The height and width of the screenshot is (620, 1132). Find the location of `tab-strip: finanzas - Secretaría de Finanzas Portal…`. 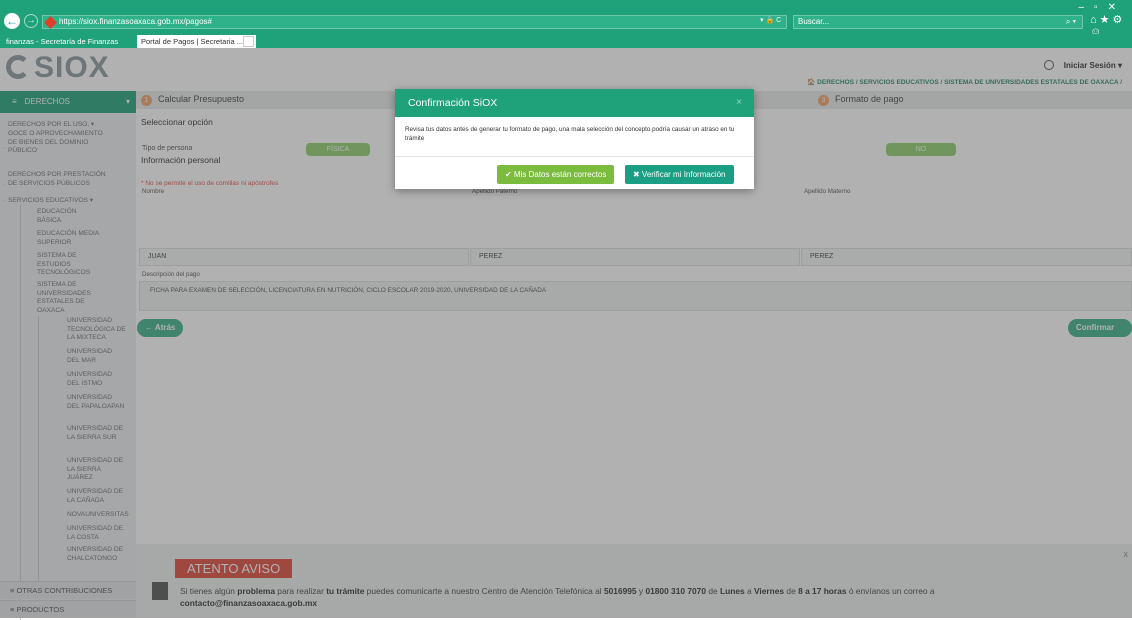

tab-strip: finanzas - Secretaría de Finanzas Portal… is located at coordinates (566, 41).